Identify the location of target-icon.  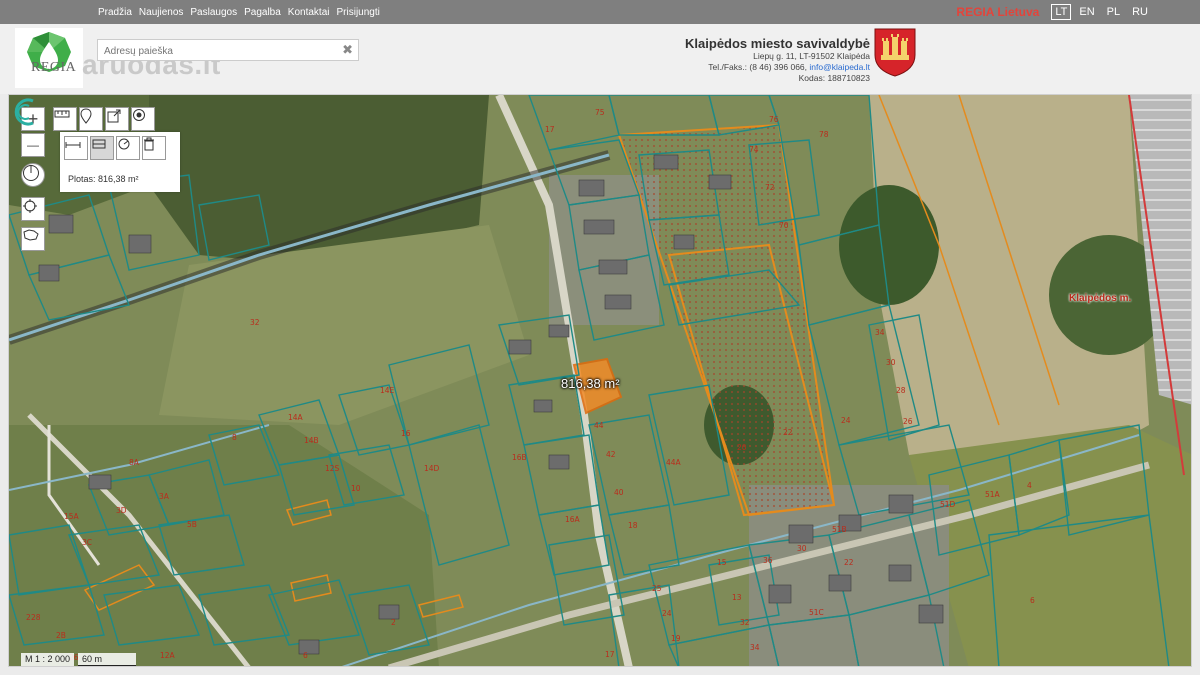
(139, 115).